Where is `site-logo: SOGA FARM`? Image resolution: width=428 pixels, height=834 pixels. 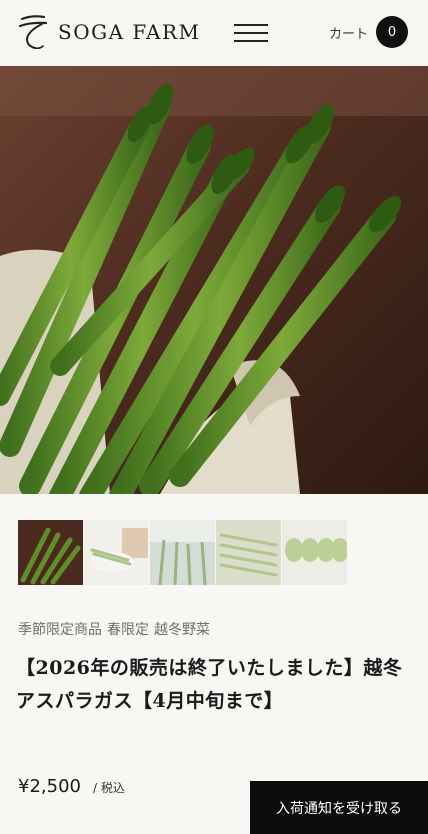 site-logo: SOGA FARM is located at coordinates (108, 32).